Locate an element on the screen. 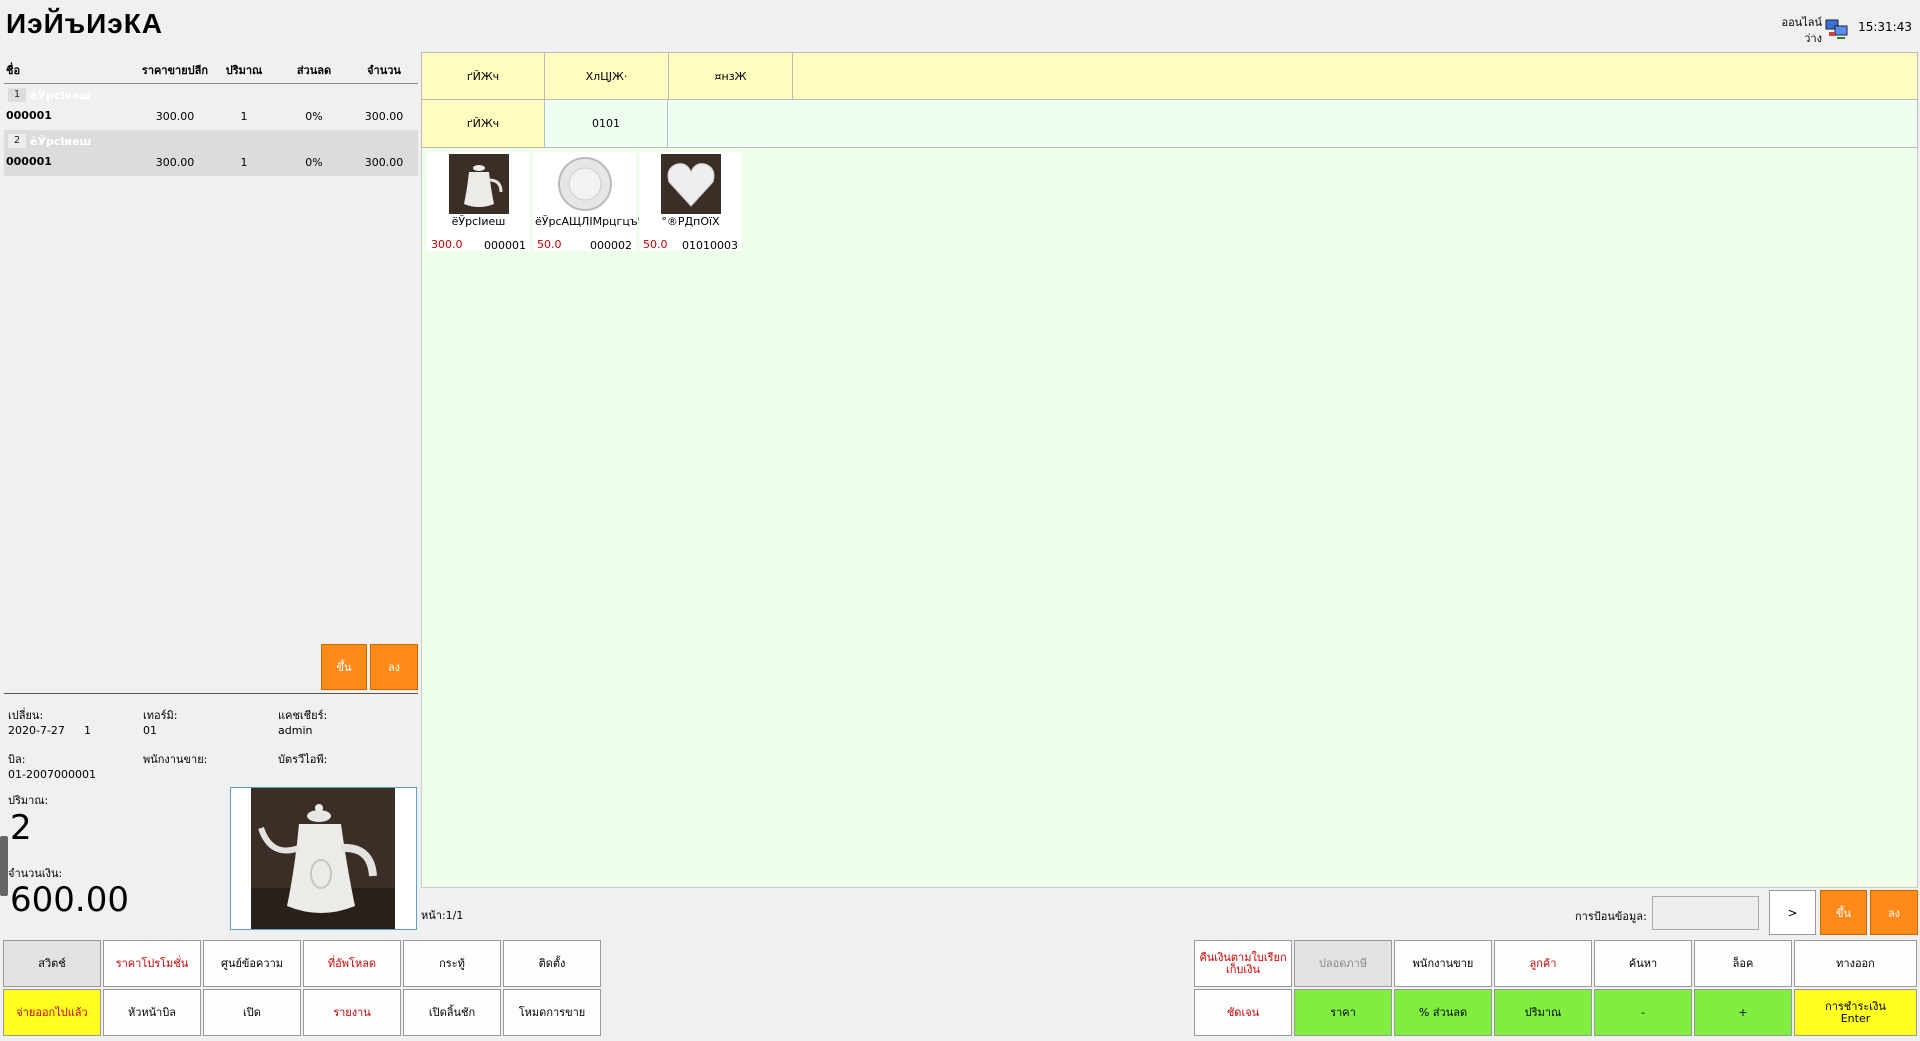 Image resolution: width=1920 pixels, height=1041 pixels. product-price: 300.0 is located at coordinates (447, 244).